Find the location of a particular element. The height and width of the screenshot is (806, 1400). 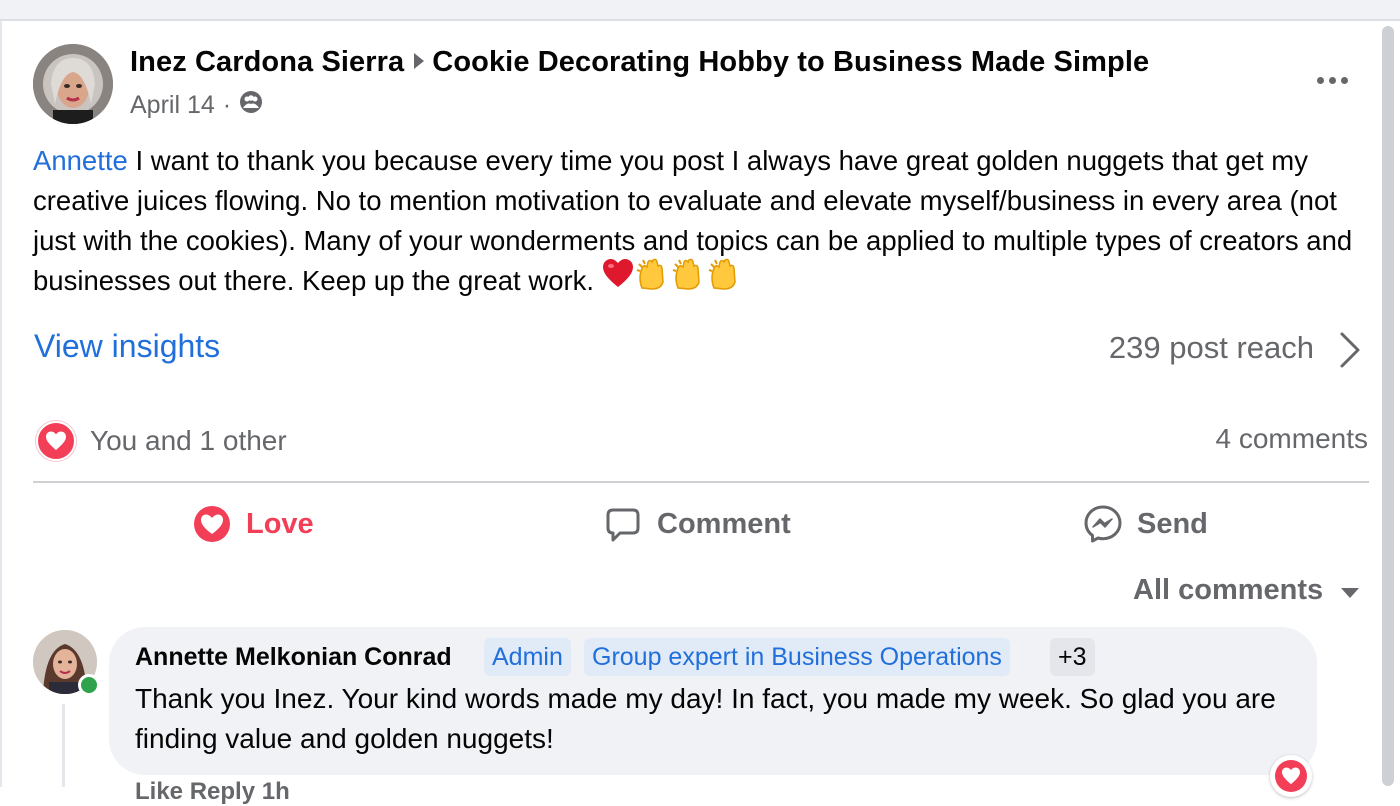

scrollbar-thumb is located at coordinates (1388, 406).